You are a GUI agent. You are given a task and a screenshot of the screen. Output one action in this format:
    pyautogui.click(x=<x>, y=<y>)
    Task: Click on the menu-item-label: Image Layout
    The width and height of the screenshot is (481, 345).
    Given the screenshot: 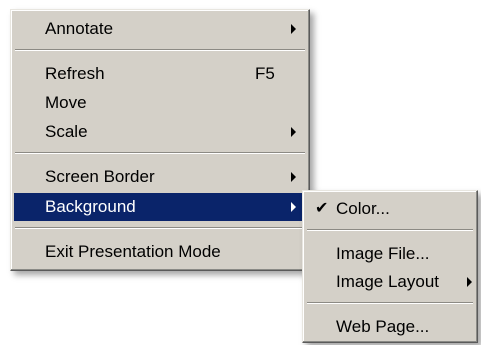 What is the action you would take?
    pyautogui.click(x=388, y=281)
    